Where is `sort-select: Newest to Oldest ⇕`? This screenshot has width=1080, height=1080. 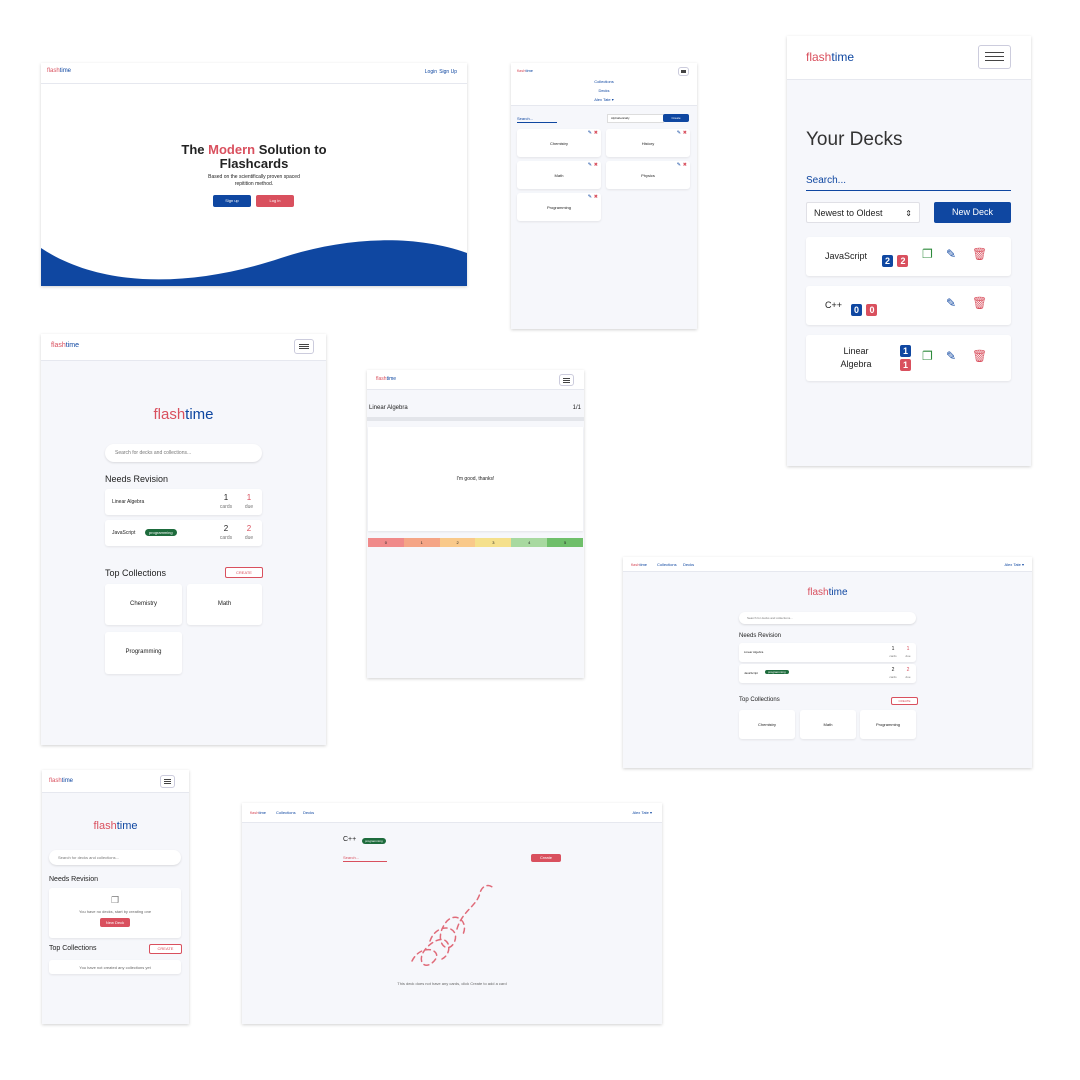 sort-select: Newest to Oldest ⇕ is located at coordinates (863, 212).